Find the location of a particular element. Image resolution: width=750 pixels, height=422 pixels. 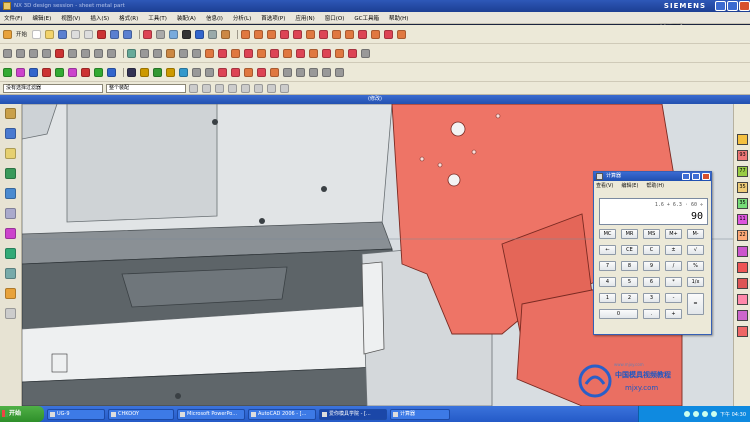

scope-select: 整个装配 is located at coordinates (146, 88).